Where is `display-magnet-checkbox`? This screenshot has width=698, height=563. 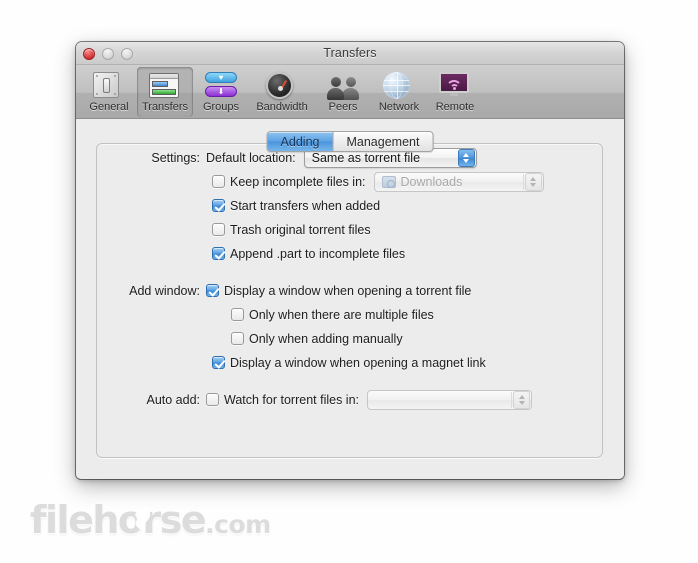
display-magnet-checkbox is located at coordinates (218, 362).